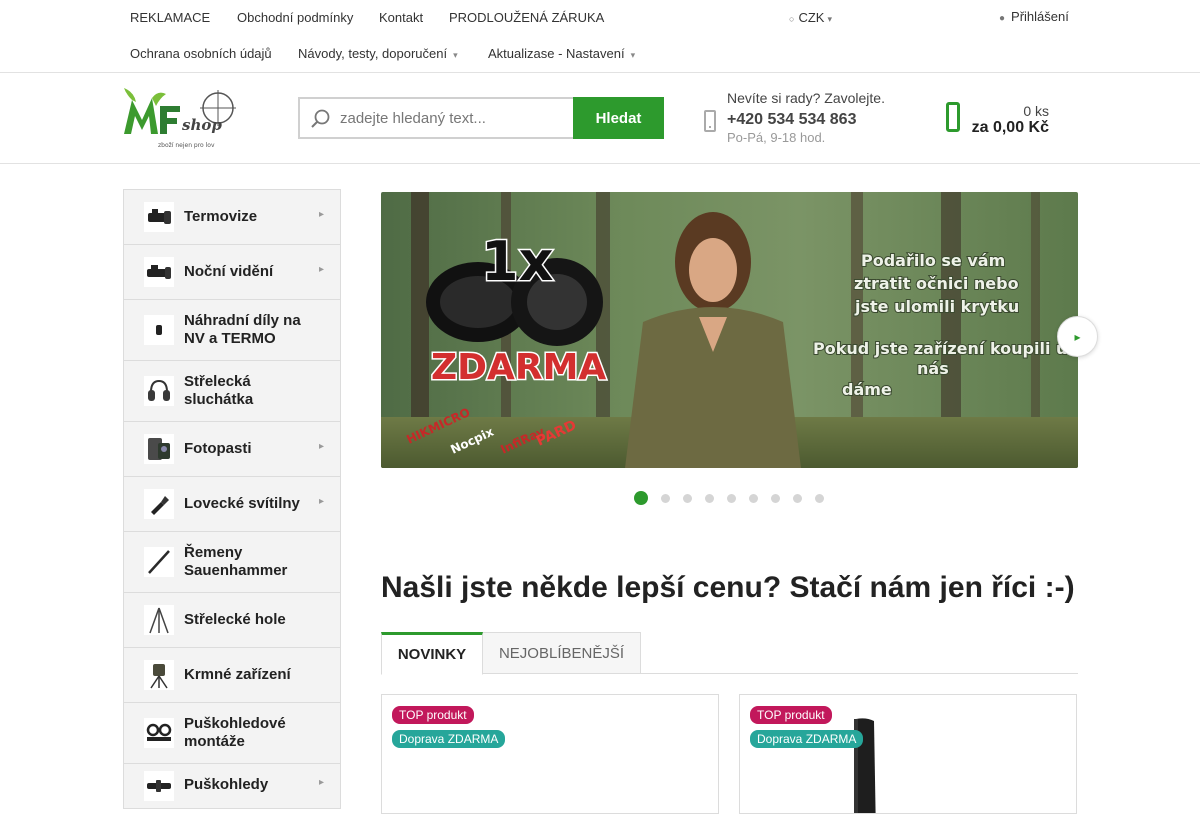 The width and height of the screenshot is (1200, 814). What do you see at coordinates (562, 653) in the screenshot?
I see `tab-nejoblibenejsi: NEJOBLÍBENĚJŠÍ` at bounding box center [562, 653].